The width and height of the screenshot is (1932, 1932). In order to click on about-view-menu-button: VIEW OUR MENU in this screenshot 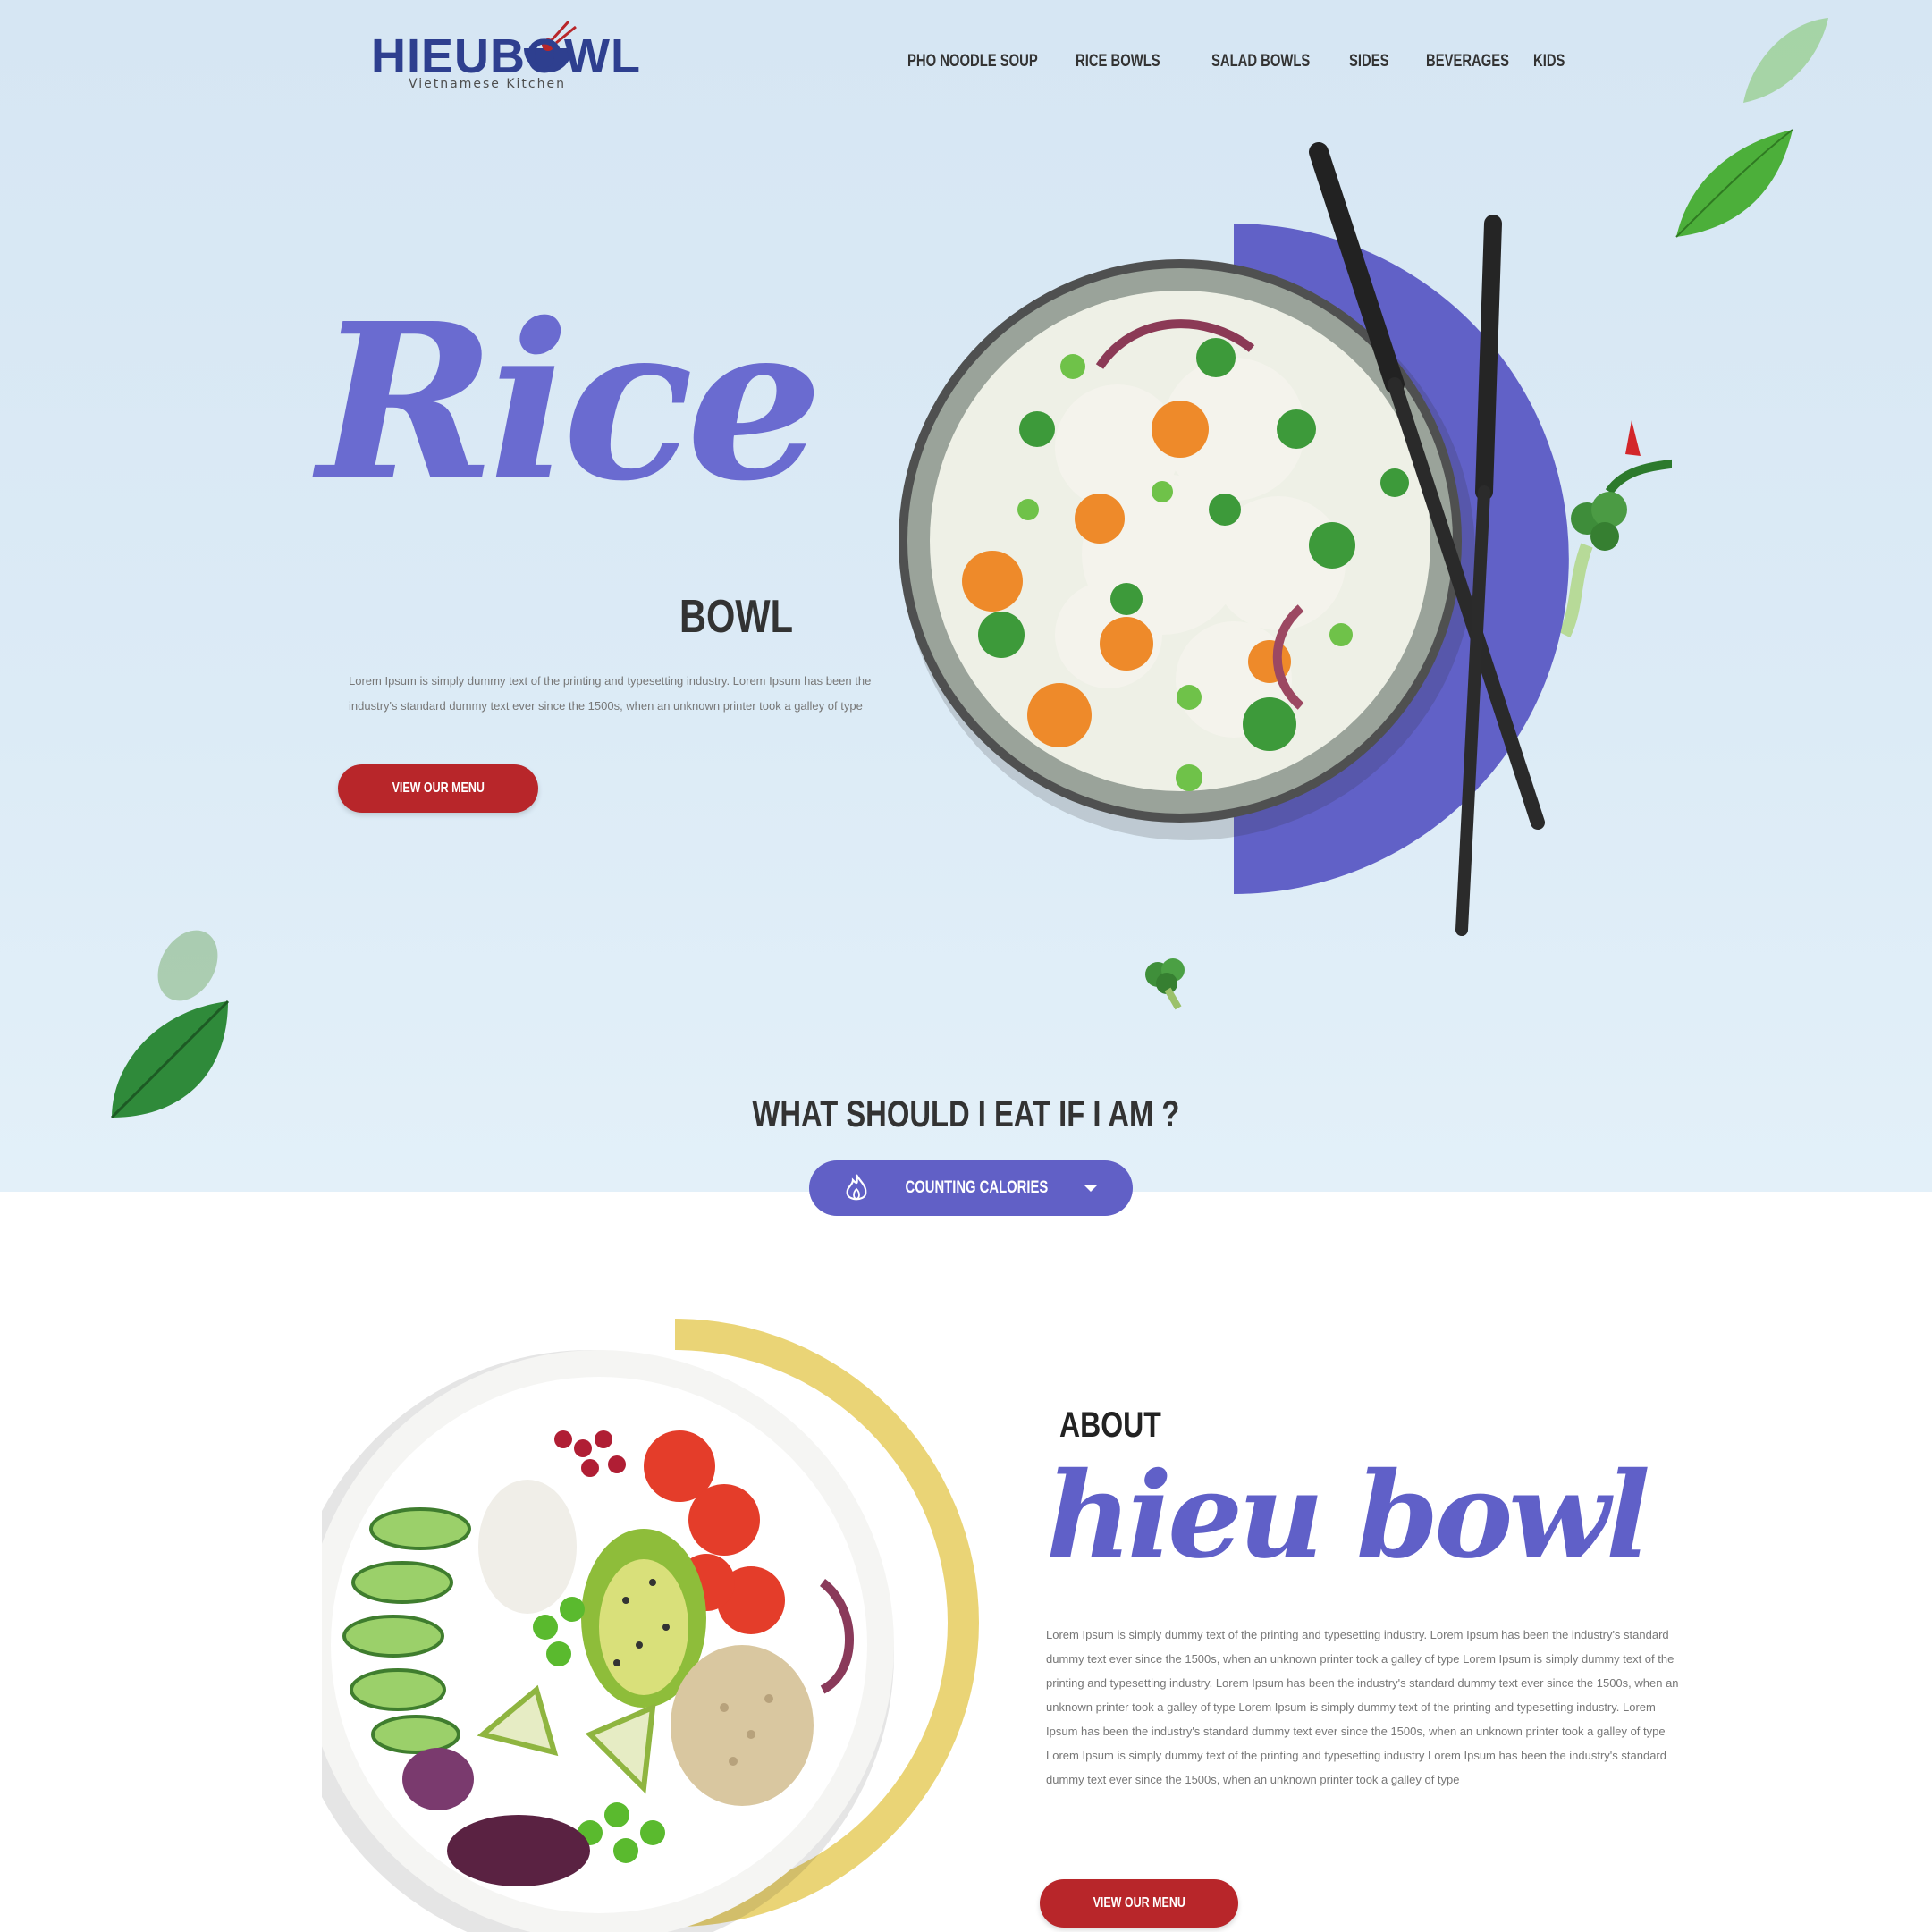, I will do `click(1139, 1903)`.